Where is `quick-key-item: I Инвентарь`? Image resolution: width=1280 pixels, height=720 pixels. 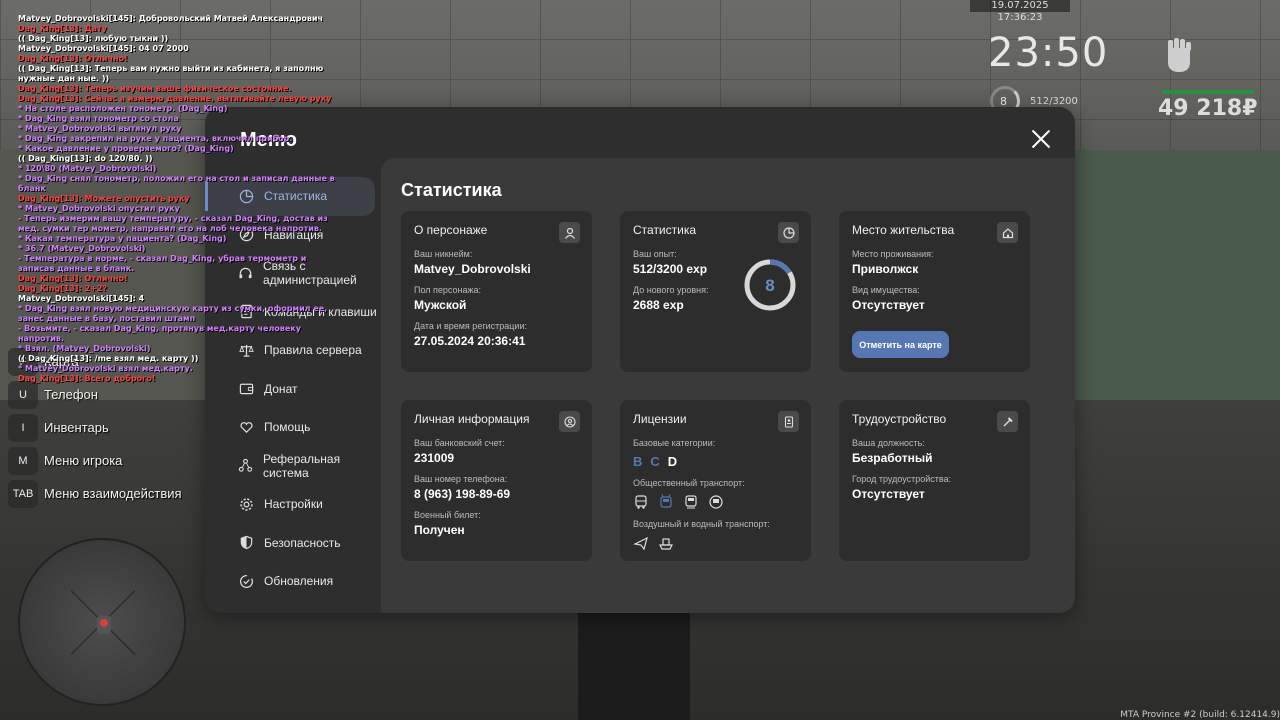
quick-key-item: I Инвентарь is located at coordinates (95, 427).